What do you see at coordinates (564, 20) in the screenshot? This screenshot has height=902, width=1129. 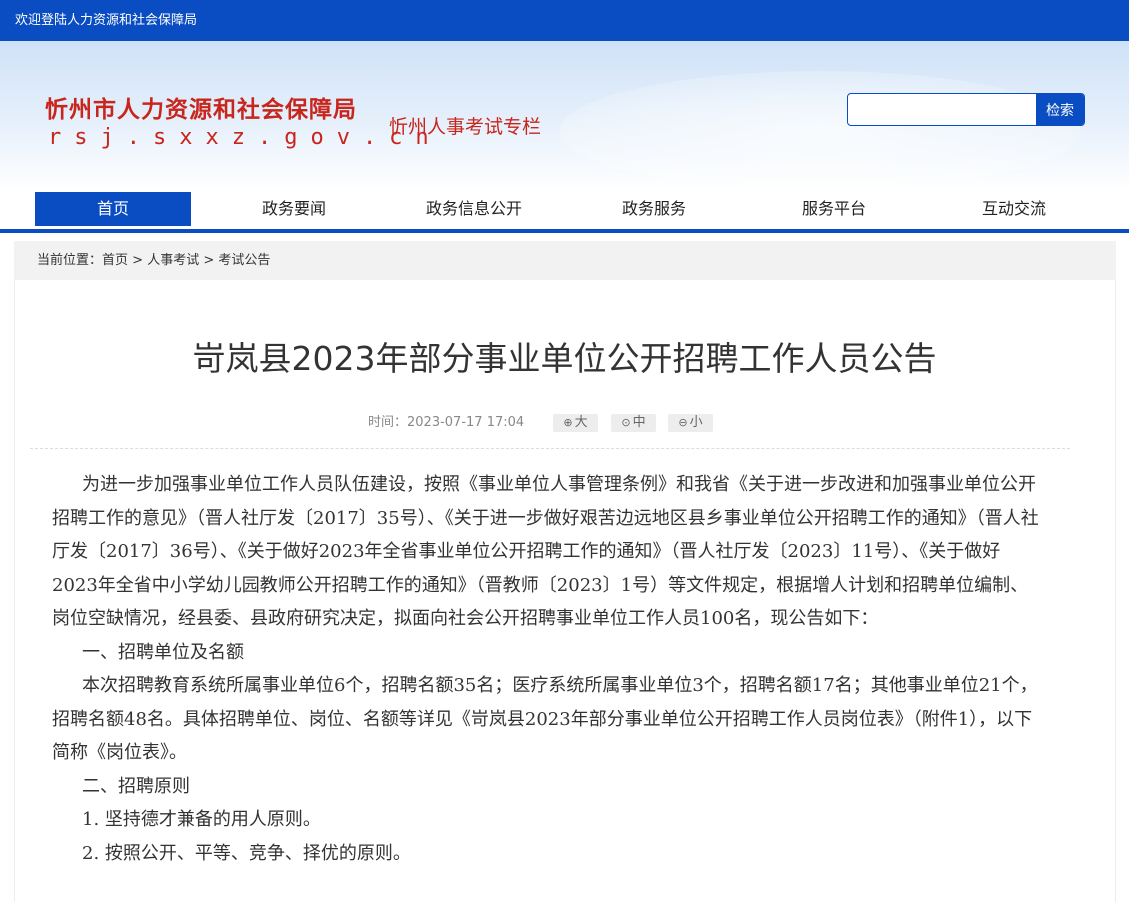 I see `top-welcome-bar: 欢迎登陆人力资源和社会保障局` at bounding box center [564, 20].